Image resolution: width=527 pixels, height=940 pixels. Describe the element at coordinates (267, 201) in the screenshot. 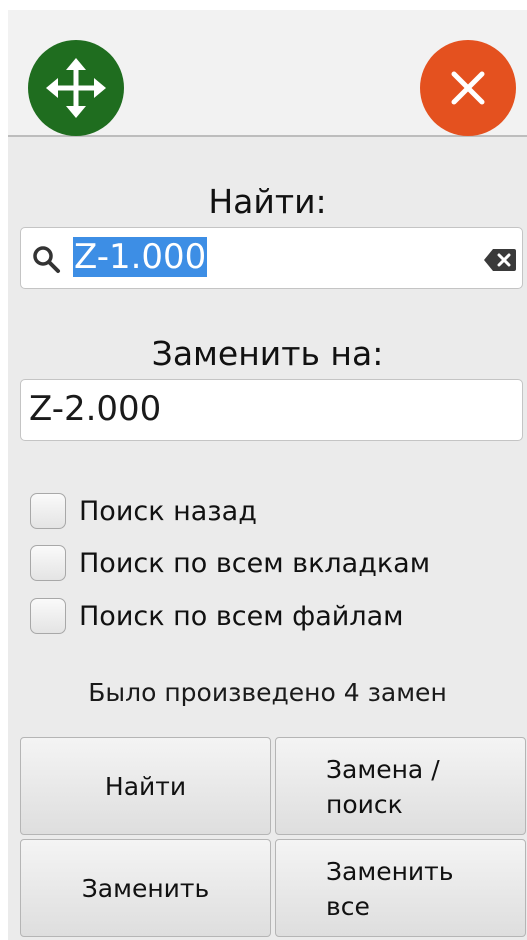

I see `find-label: Найти:` at that location.